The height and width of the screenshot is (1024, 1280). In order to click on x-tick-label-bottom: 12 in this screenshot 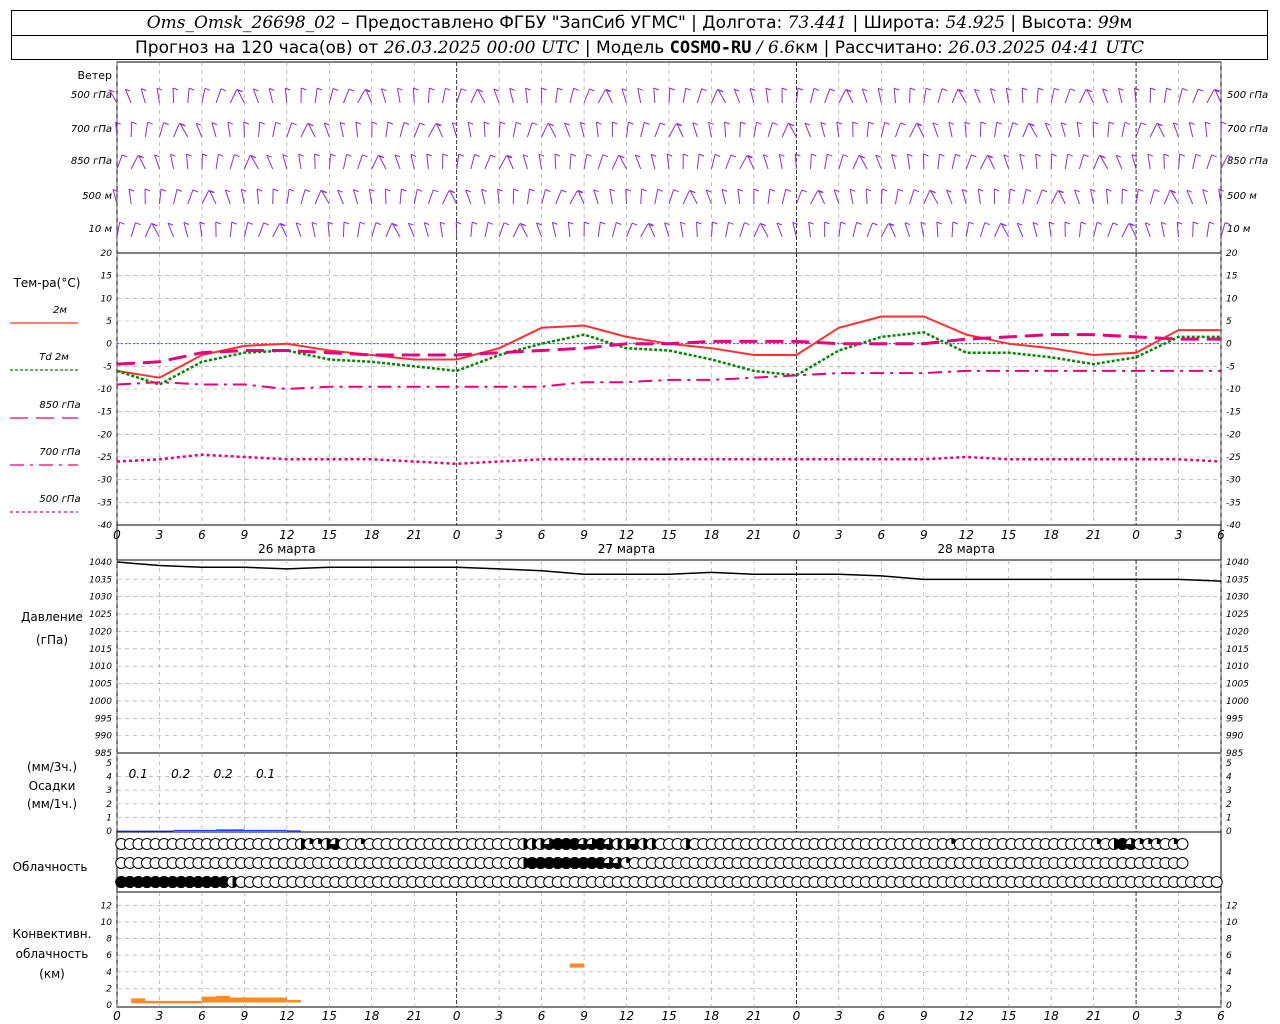, I will do `click(626, 1016)`.